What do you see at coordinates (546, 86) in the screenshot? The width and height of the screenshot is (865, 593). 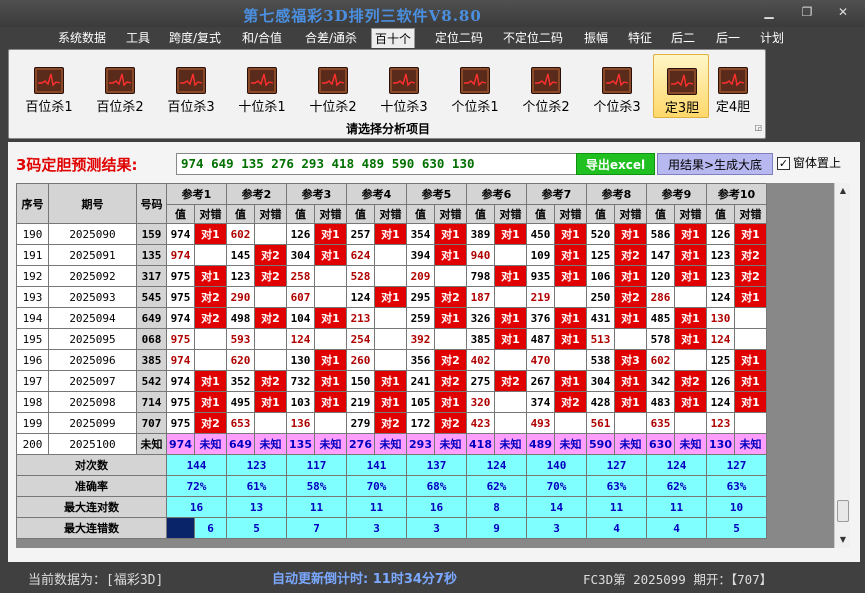 I see `ribbon-button-7: 个位杀2` at bounding box center [546, 86].